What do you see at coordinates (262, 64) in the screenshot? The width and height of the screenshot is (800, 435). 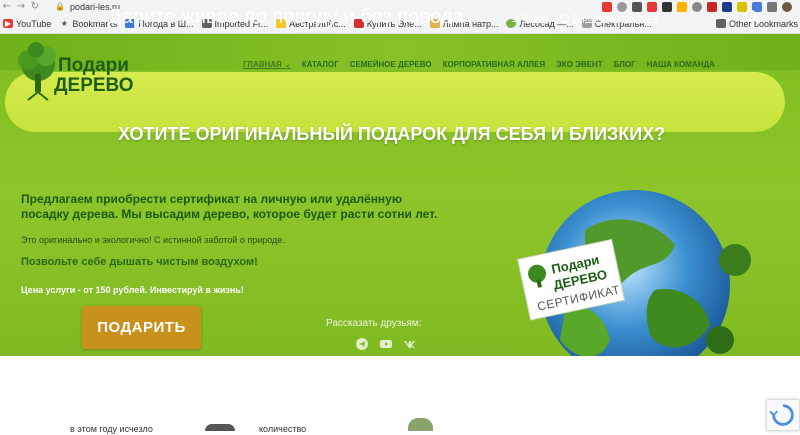 I see `menu-label: ГЛАВНАЯ` at bounding box center [262, 64].